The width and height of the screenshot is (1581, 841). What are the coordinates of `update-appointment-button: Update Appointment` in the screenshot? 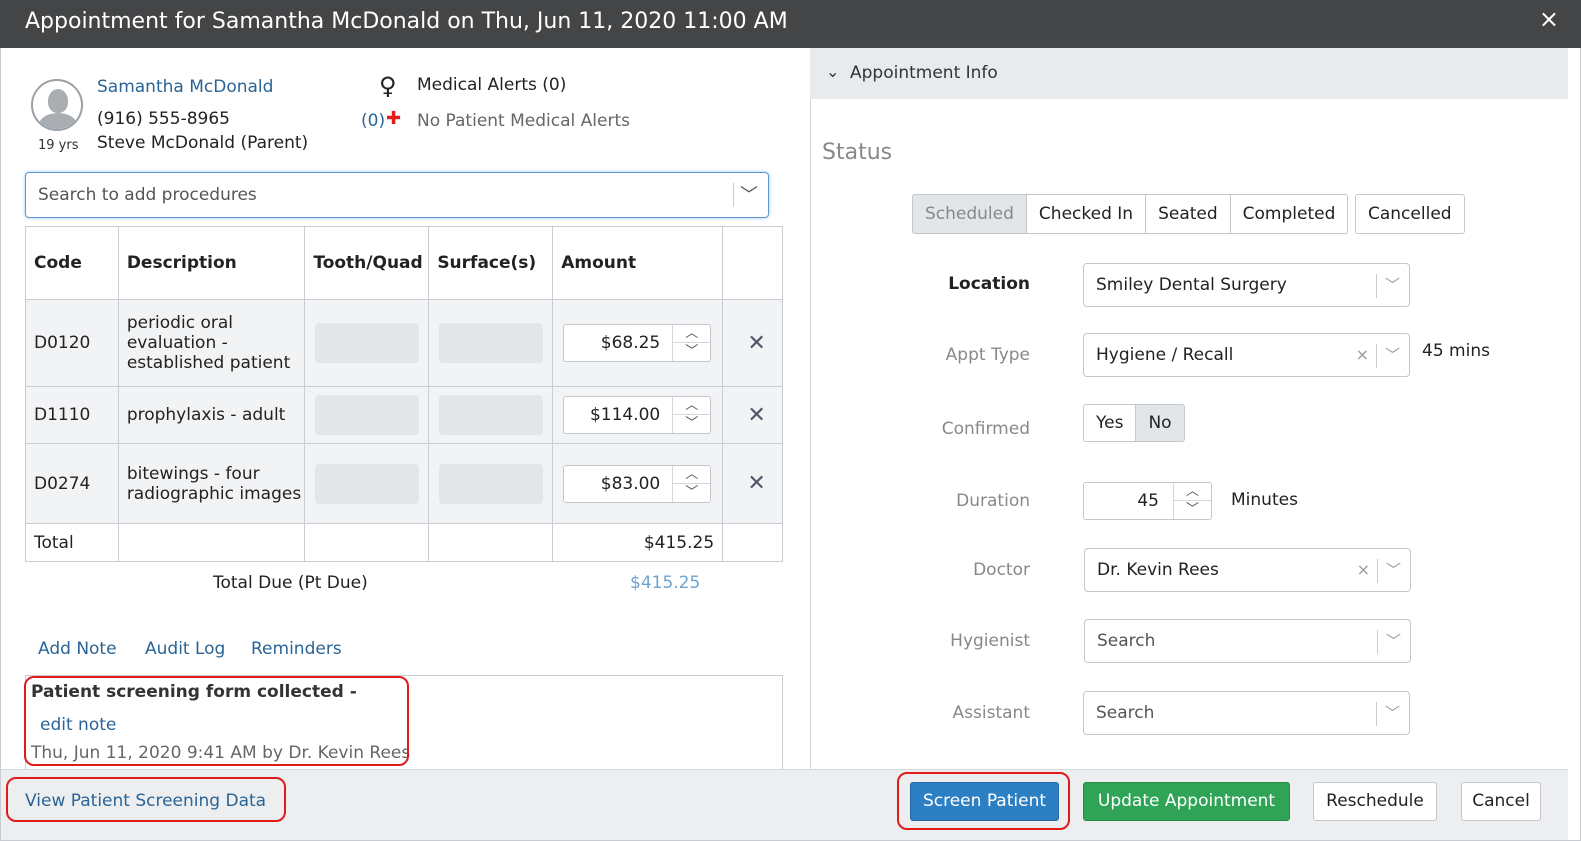 It's located at (1186, 801).